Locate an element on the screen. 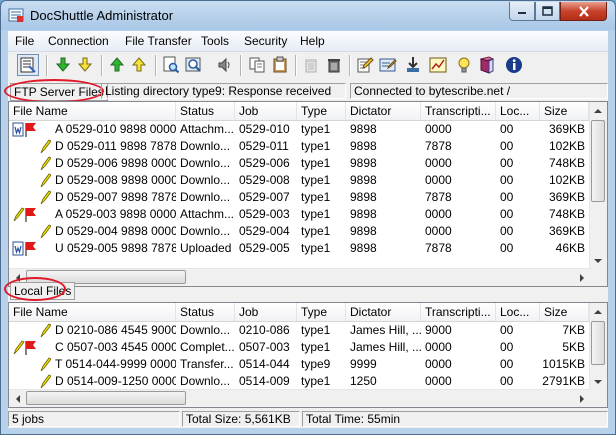 This screenshot has width=616, height=435. menu-tools: Tools is located at coordinates (215, 41).